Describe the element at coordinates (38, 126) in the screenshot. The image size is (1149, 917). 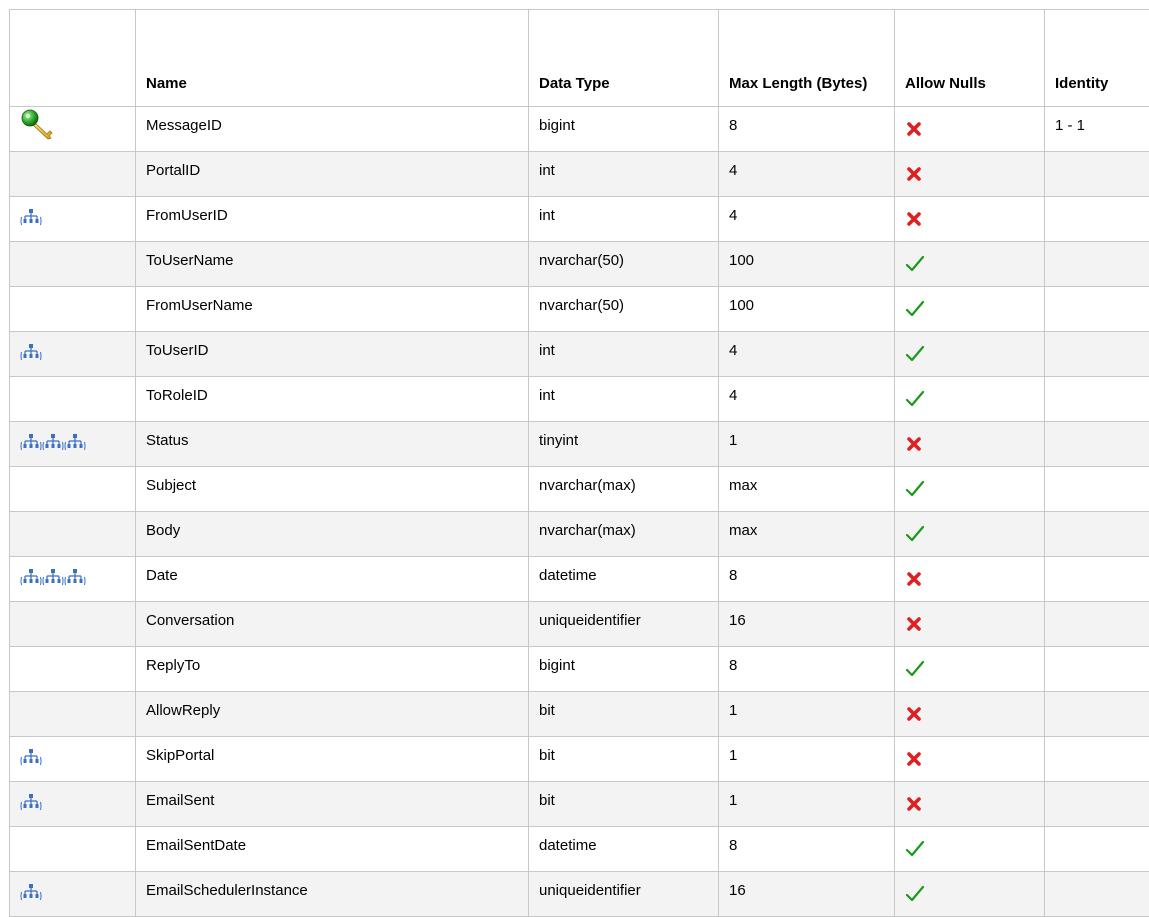
I see `primary-key-icon` at that location.